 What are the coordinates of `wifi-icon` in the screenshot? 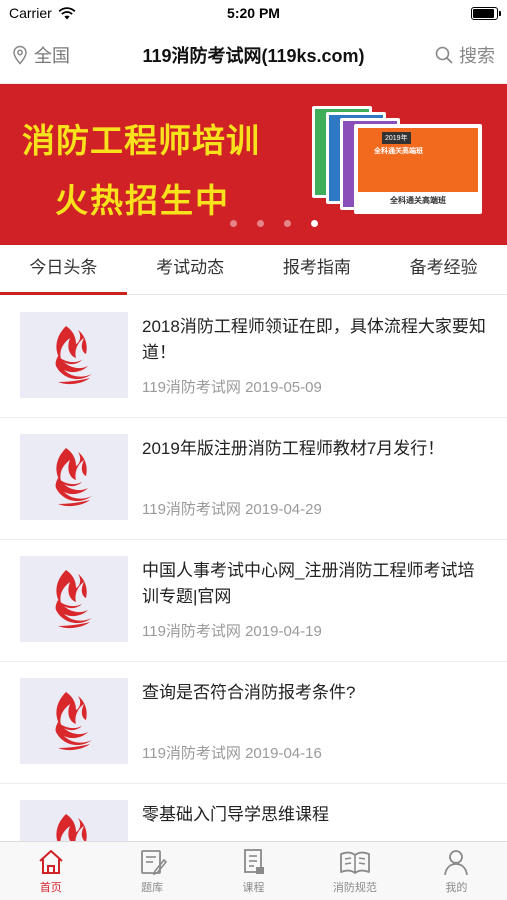 It's located at (67, 12).